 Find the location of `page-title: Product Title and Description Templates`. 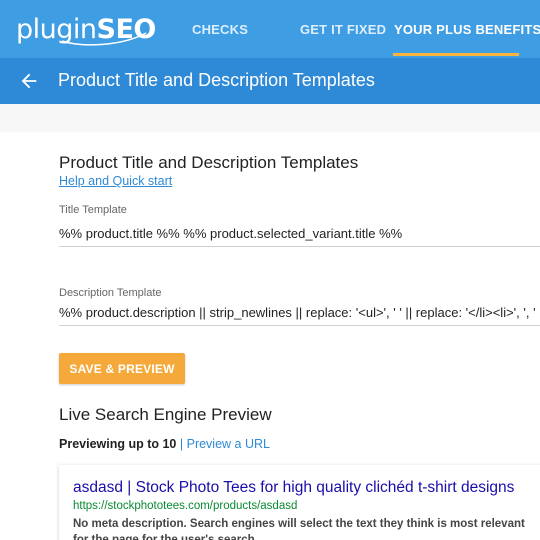

page-title: Product Title and Description Templates is located at coordinates (216, 80).